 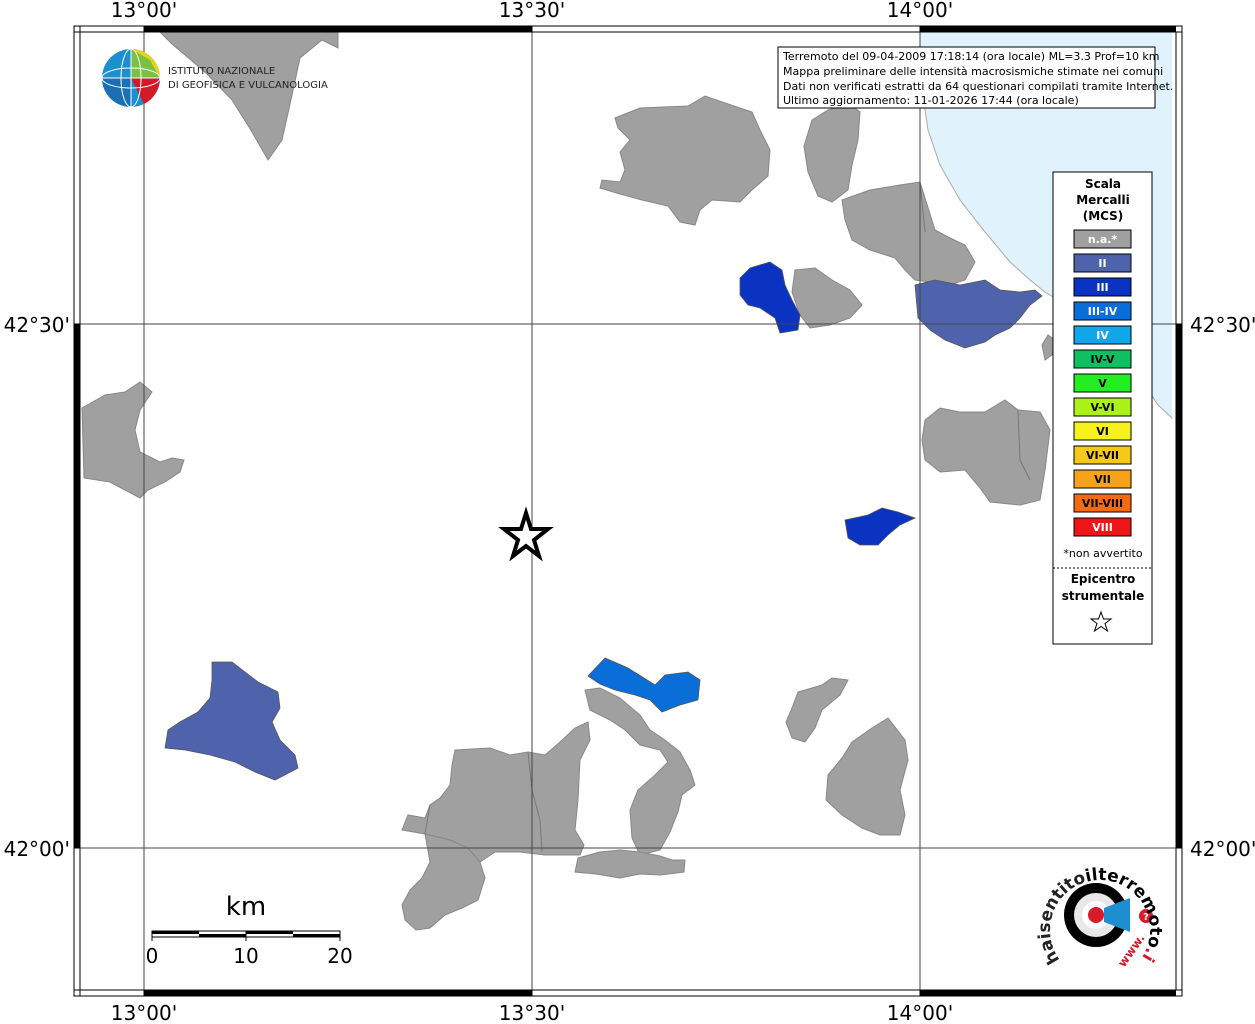 I want to click on legend-note: *non avvertito, so click(x=1102, y=553).